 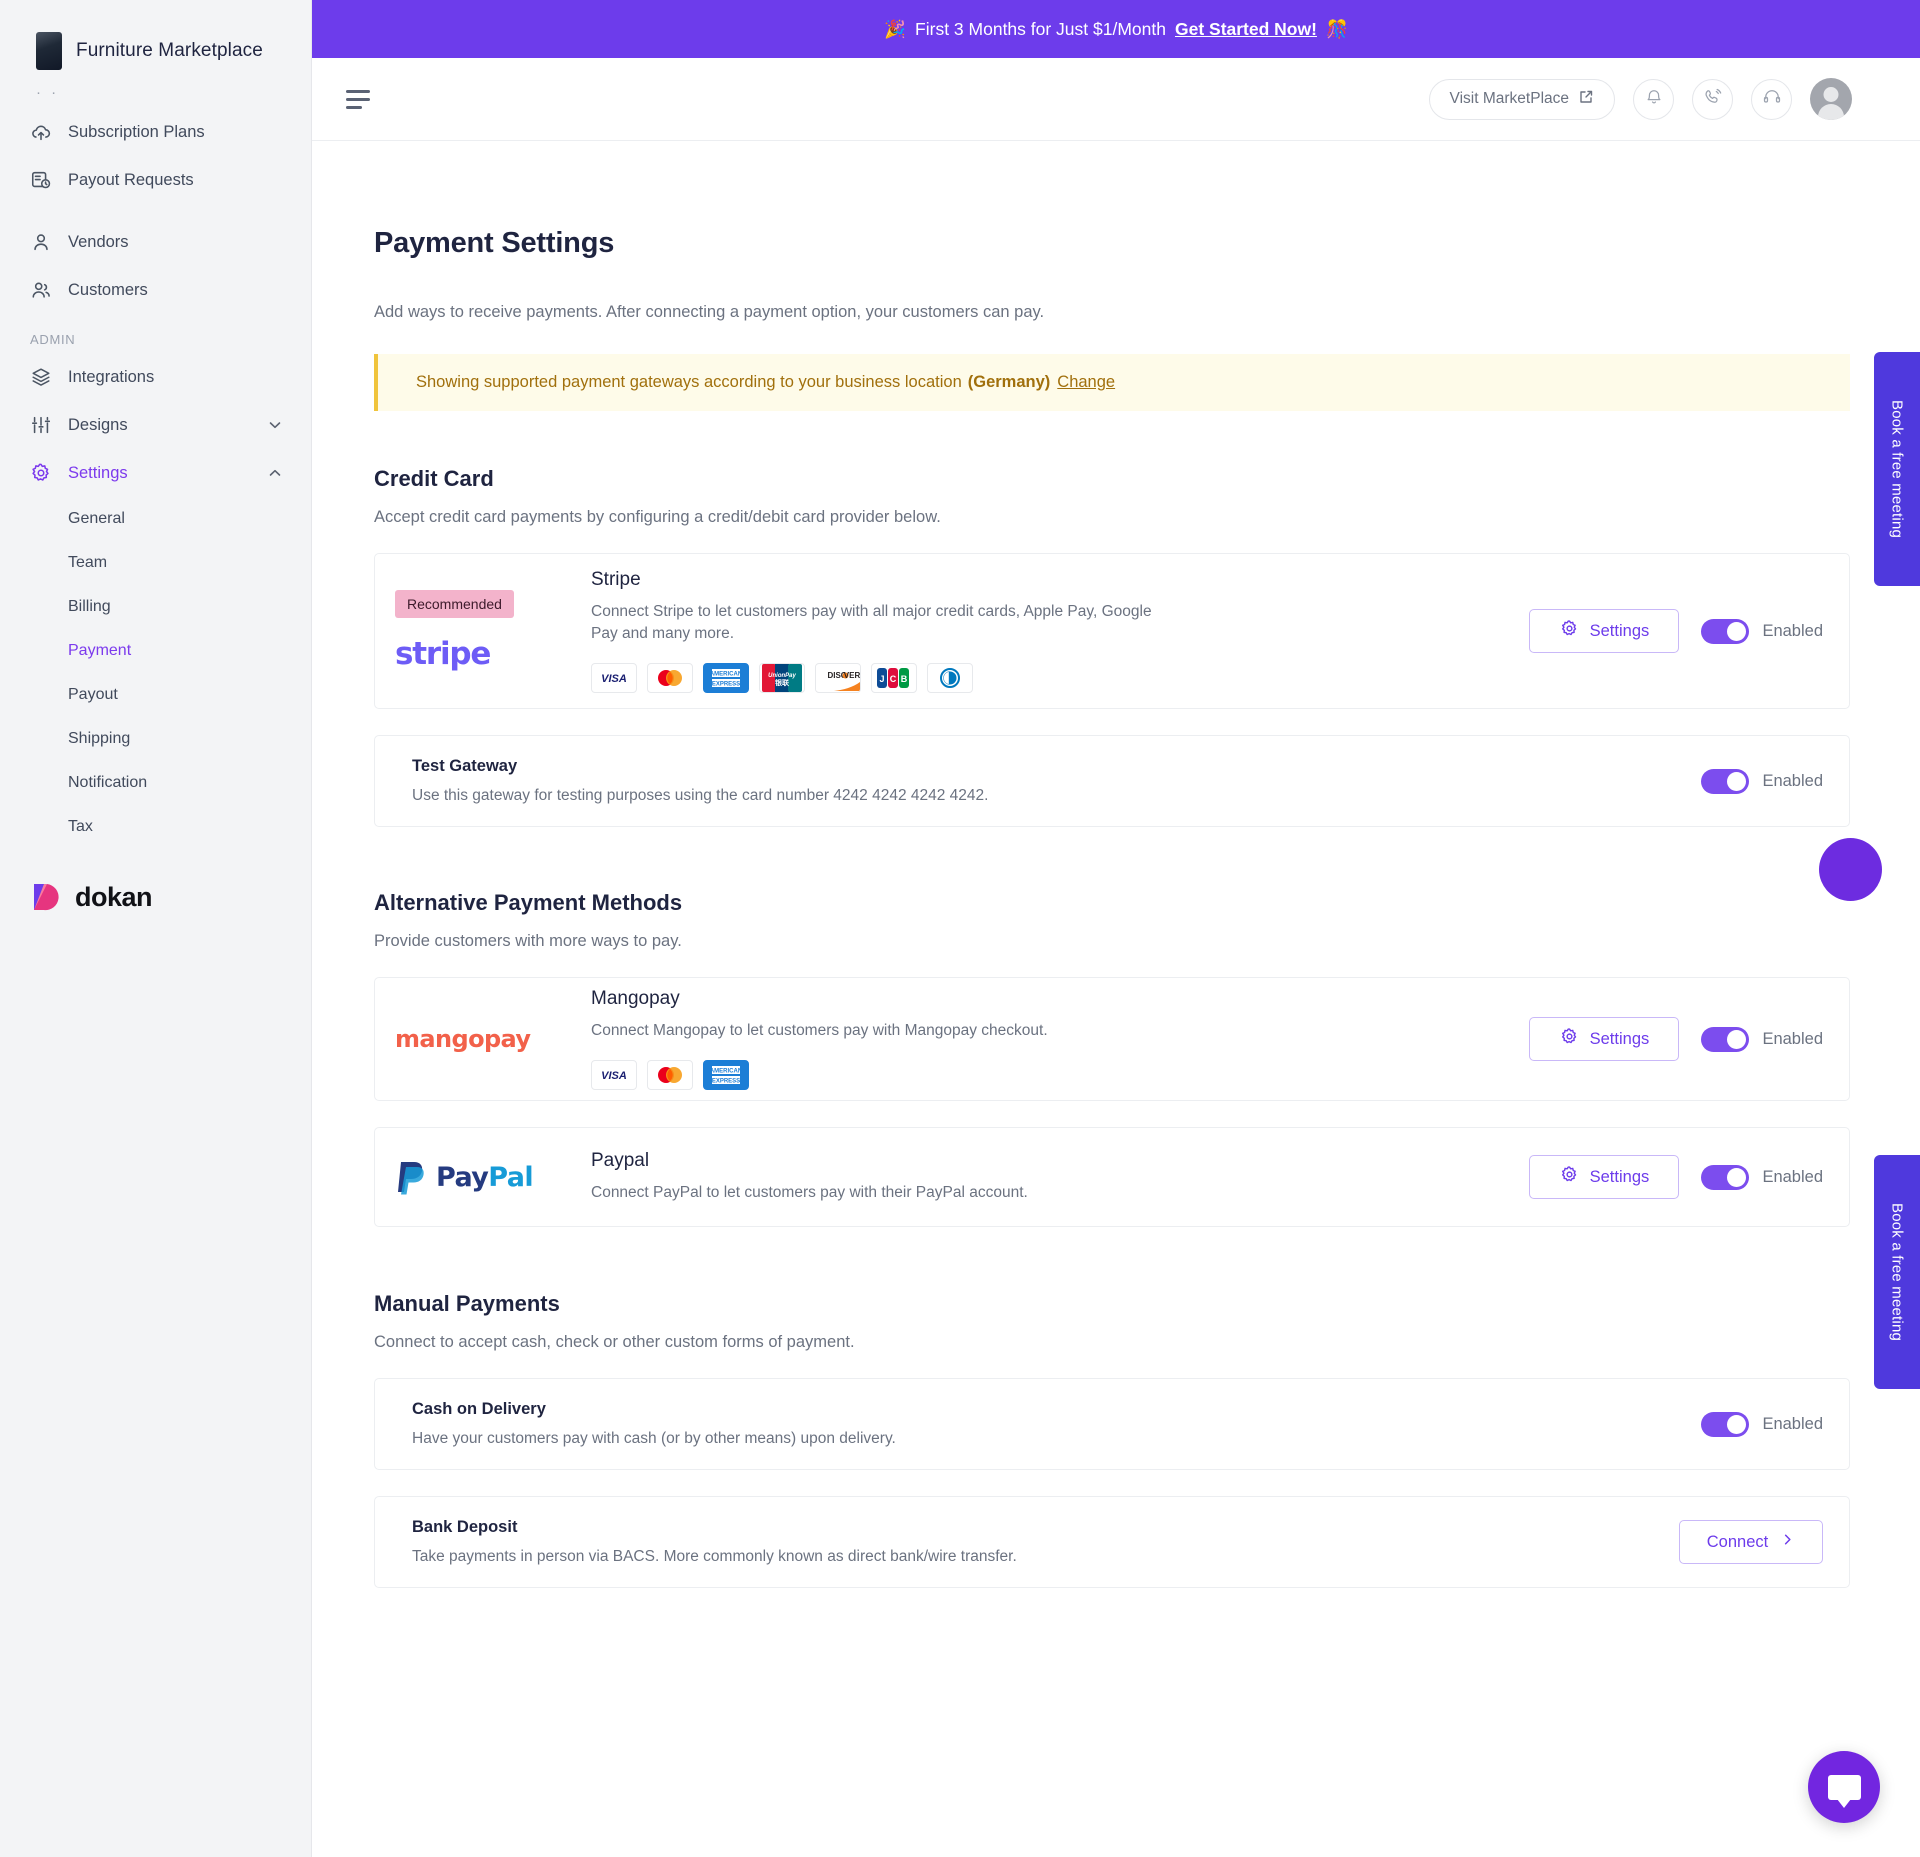 I want to click on mastercard-icon, so click(x=670, y=1075).